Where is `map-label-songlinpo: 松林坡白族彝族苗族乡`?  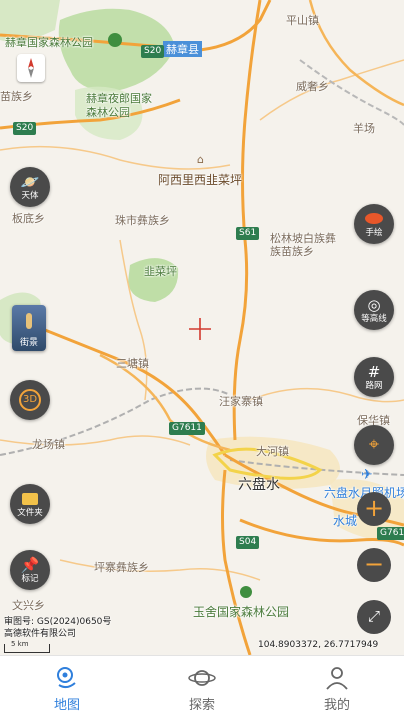
map-label-songlinpo: 松林坡白族彝族苗族乡 is located at coordinates (303, 245).